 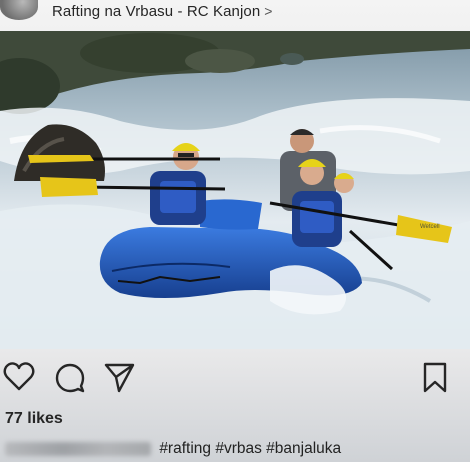 What do you see at coordinates (70, 378) in the screenshot?
I see `comment-icon` at bounding box center [70, 378].